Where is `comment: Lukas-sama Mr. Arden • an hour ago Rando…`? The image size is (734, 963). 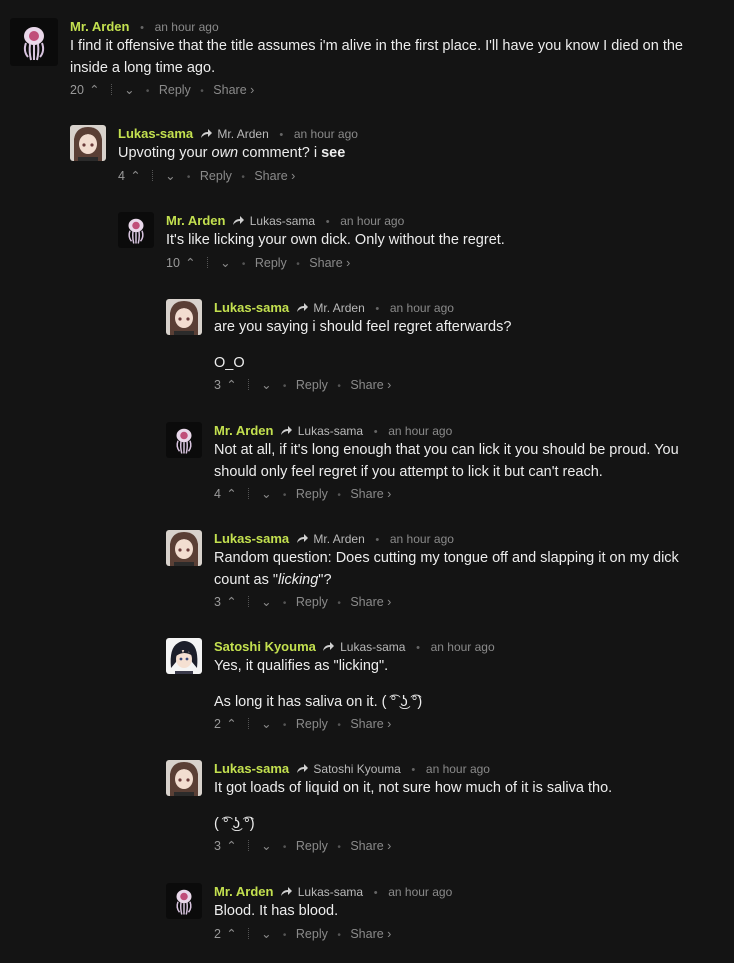
comment: Lukas-sama Mr. Arden • an hour ago Rando… is located at coordinates (436, 575).